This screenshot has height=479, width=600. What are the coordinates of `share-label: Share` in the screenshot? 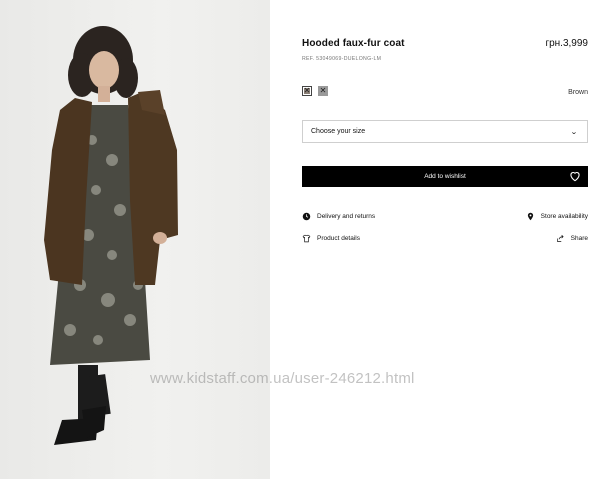 It's located at (579, 238).